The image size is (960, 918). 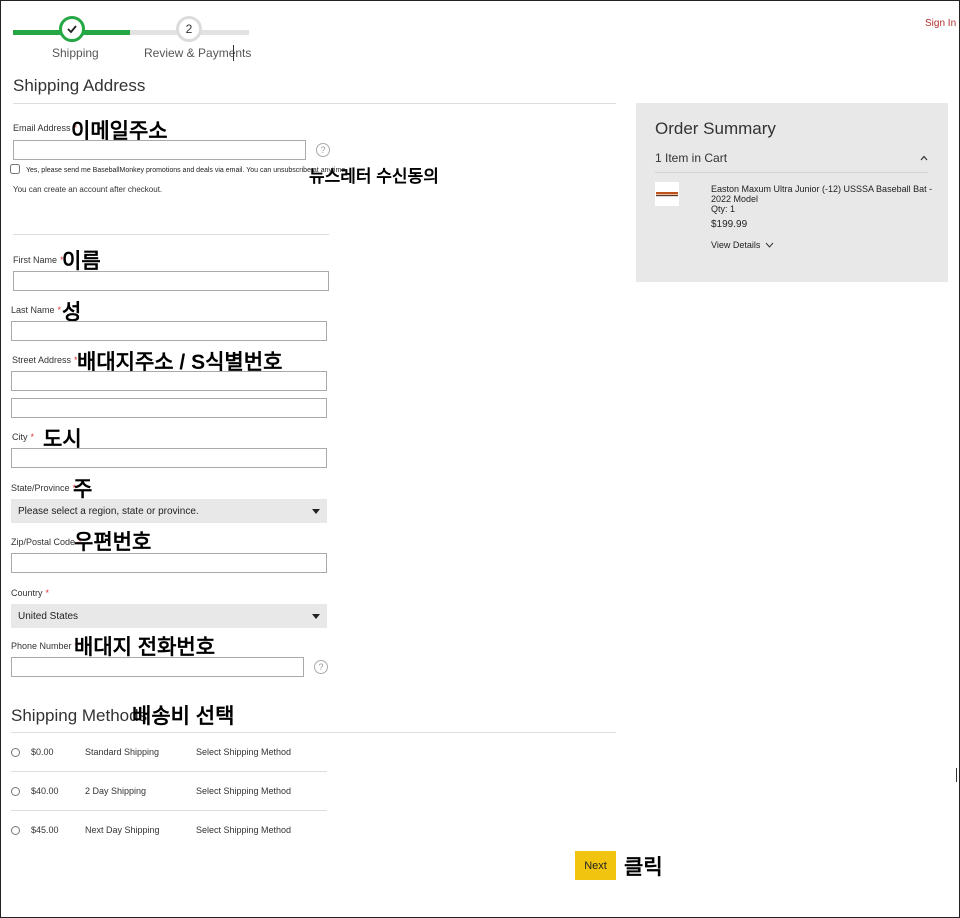 What do you see at coordinates (313, 732) in the screenshot?
I see `shipping-methods-divider` at bounding box center [313, 732].